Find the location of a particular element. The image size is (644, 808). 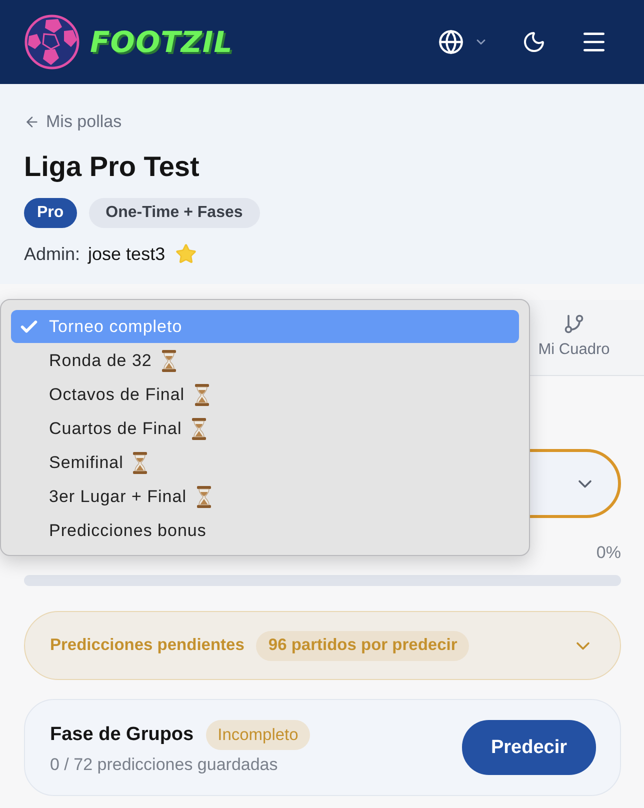

menu-option: Cuartos de Final is located at coordinates (265, 428).